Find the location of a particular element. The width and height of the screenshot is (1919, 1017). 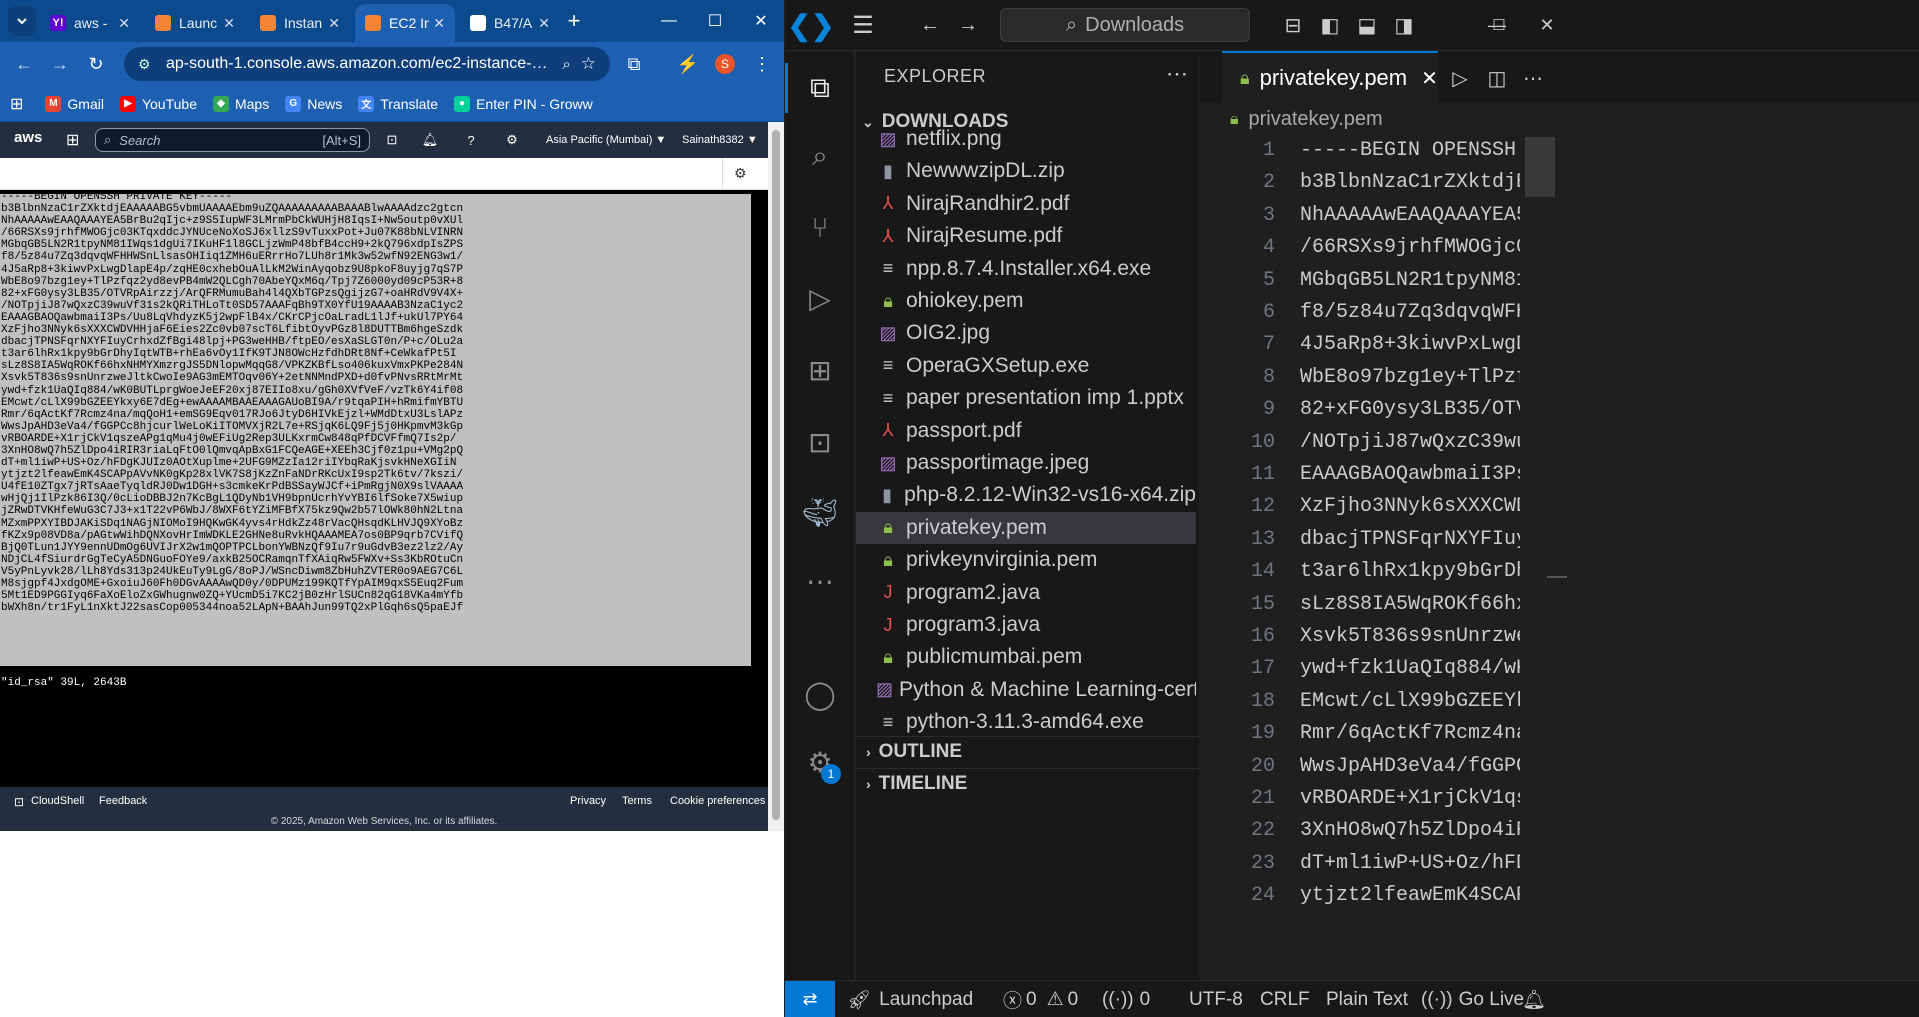

file-item: ▨ passportimage.jpeg is located at coordinates (1026, 463).